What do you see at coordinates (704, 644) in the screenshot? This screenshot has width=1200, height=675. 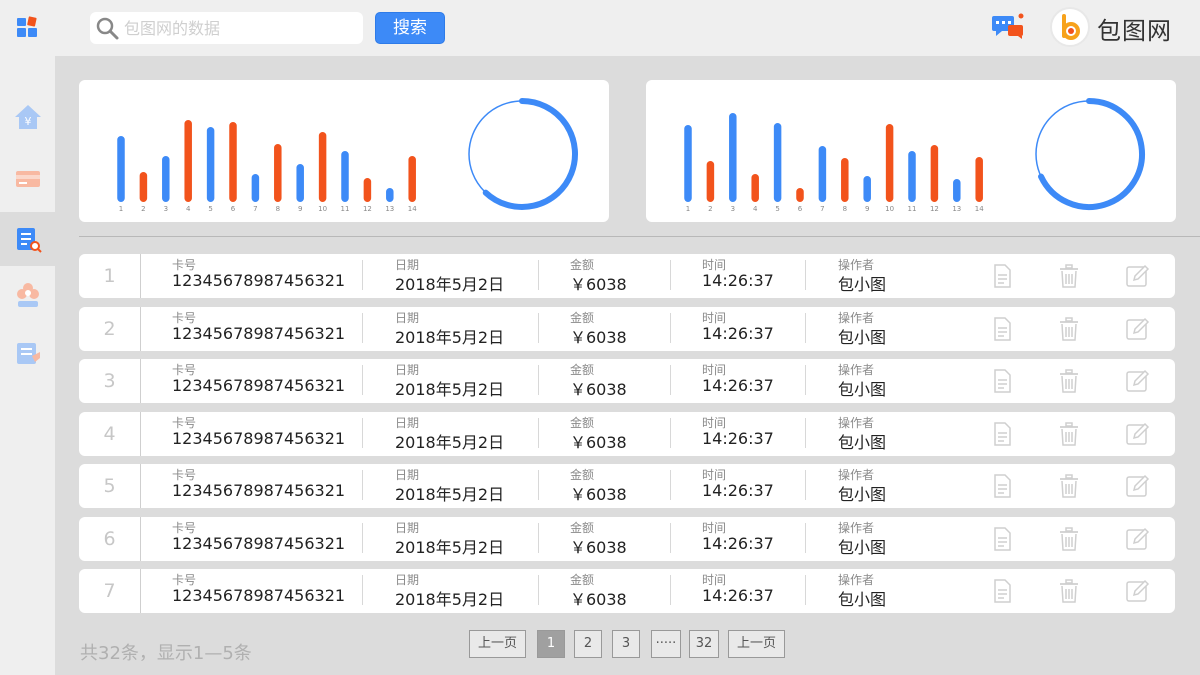 I see `pagination-page-32: 32` at bounding box center [704, 644].